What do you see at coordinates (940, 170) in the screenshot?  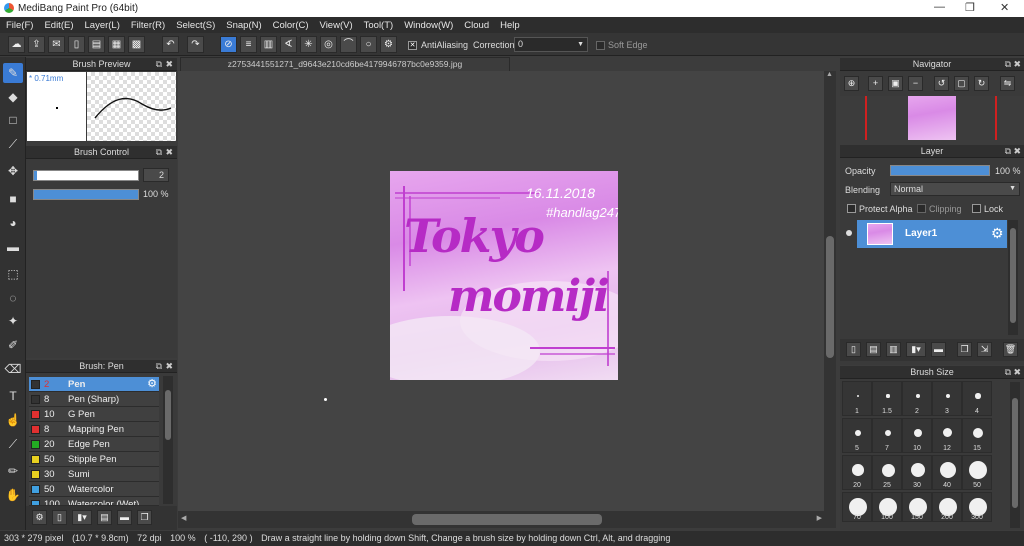 I see `layer-opacity-slider` at bounding box center [940, 170].